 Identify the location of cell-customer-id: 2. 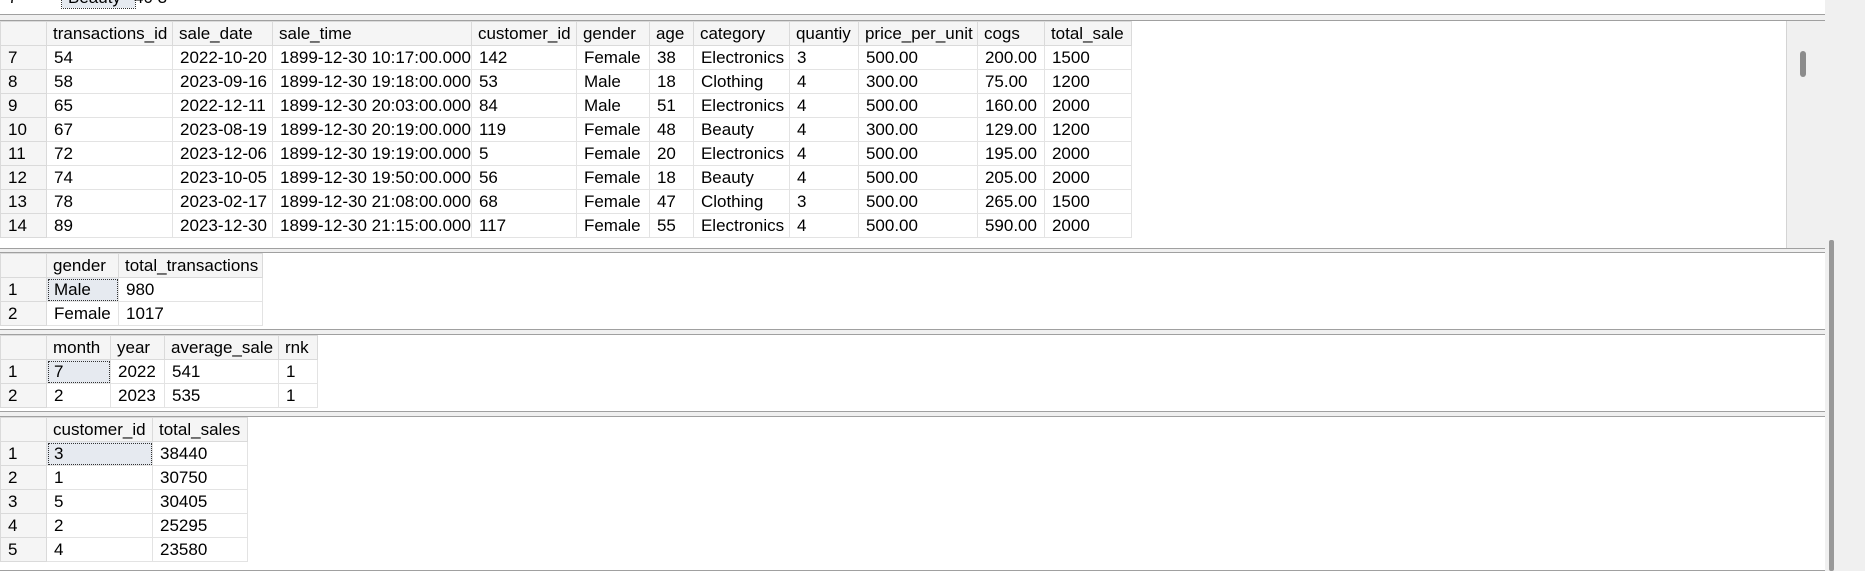
(99, 525).